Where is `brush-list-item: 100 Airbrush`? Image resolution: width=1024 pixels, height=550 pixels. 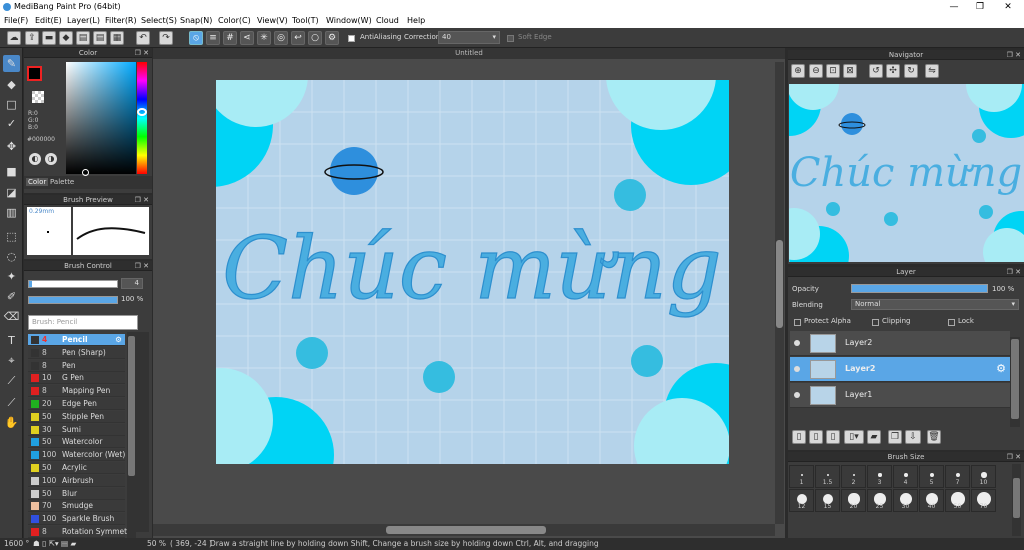
brush-list-item: 100 Airbrush is located at coordinates (76, 480).